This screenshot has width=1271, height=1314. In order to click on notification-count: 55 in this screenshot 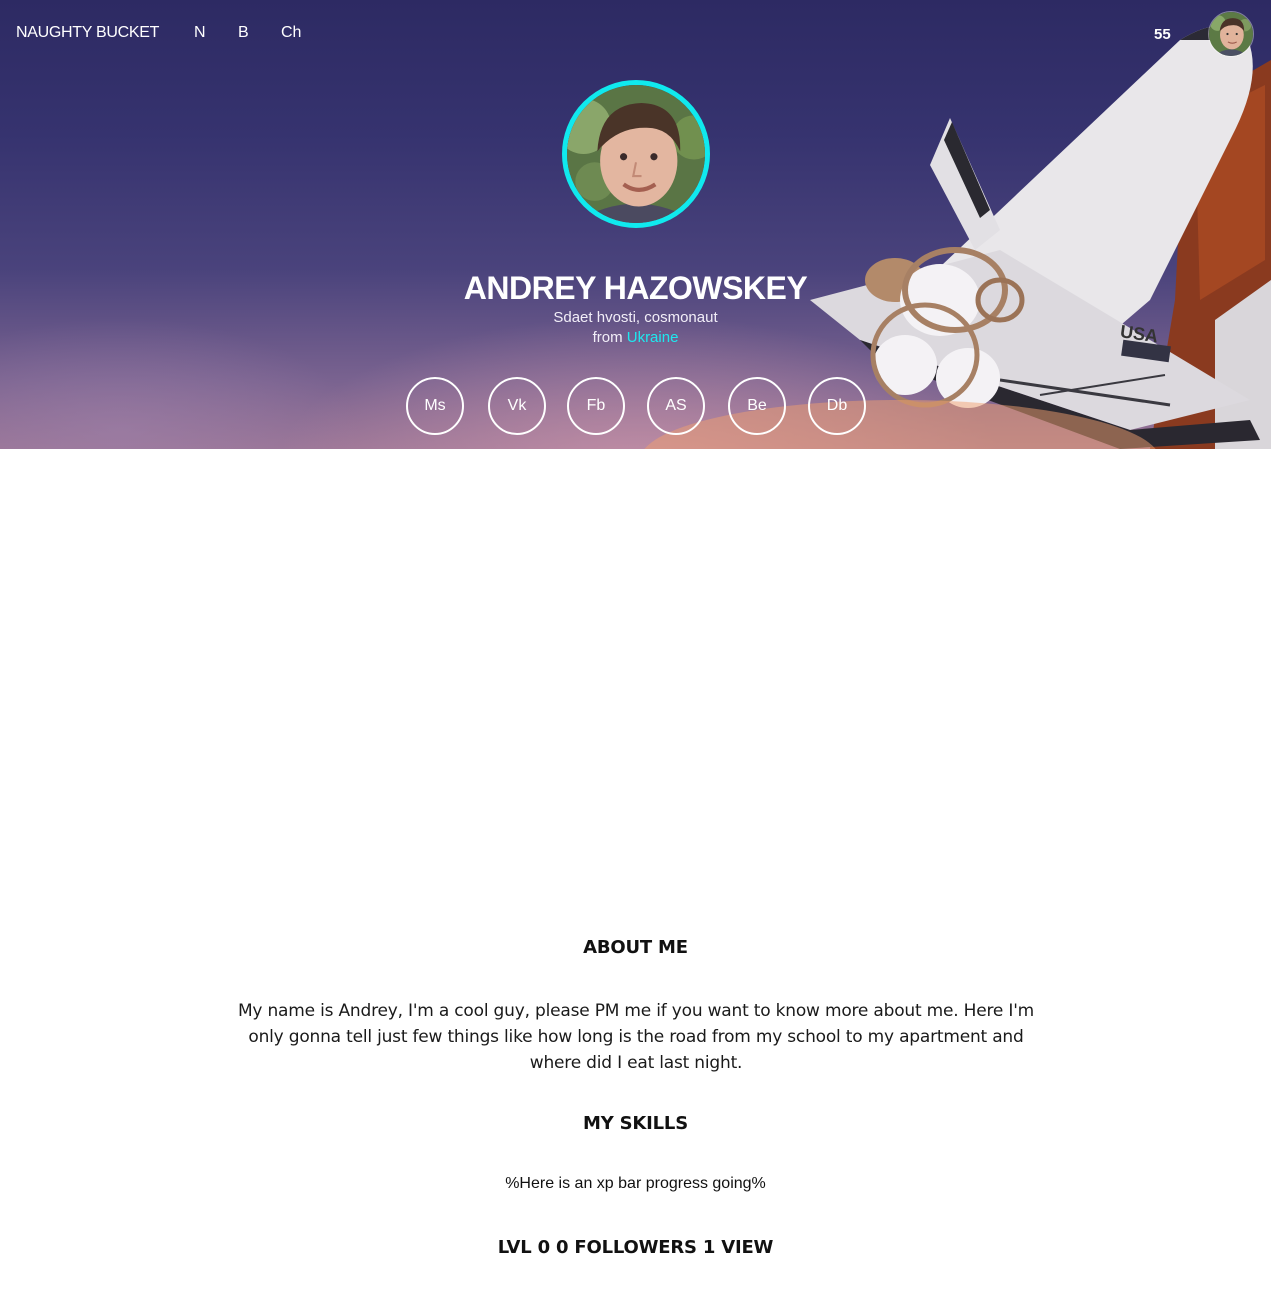, I will do `click(1162, 34)`.